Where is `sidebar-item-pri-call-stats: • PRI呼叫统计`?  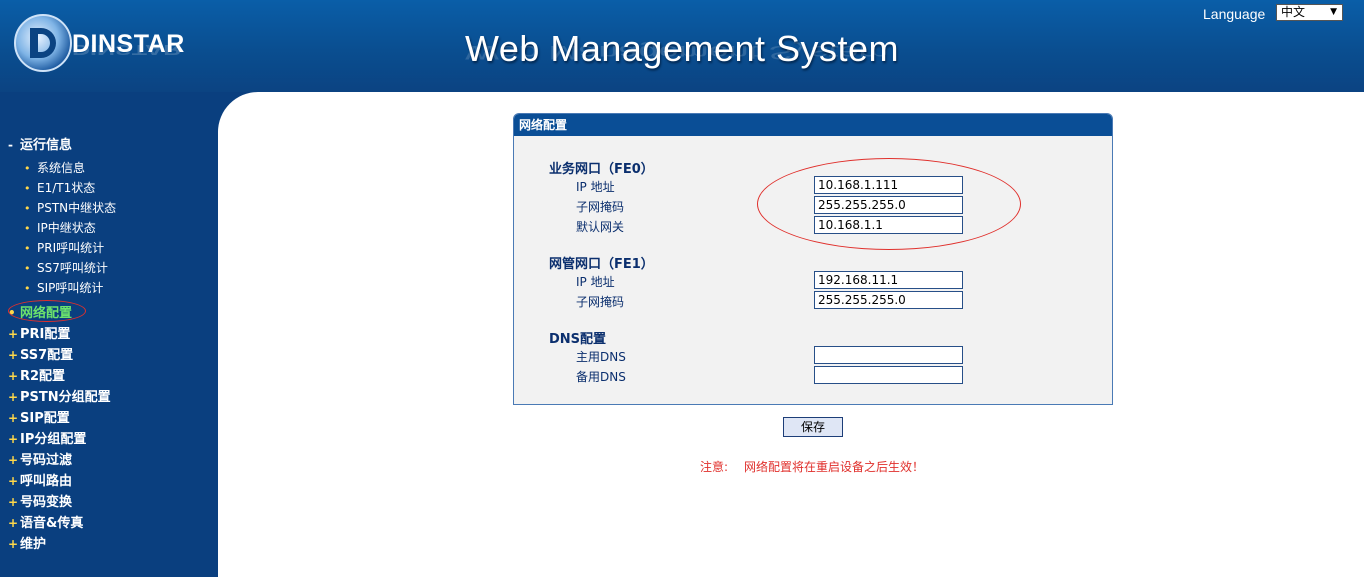
sidebar-item-pri-call-stats: • PRI呼叫统计 is located at coordinates (64, 247).